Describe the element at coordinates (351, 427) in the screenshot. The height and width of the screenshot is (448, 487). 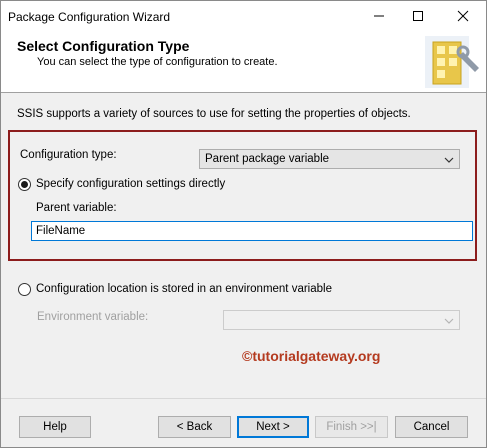
I see `finish-button: Finish >>|` at that location.